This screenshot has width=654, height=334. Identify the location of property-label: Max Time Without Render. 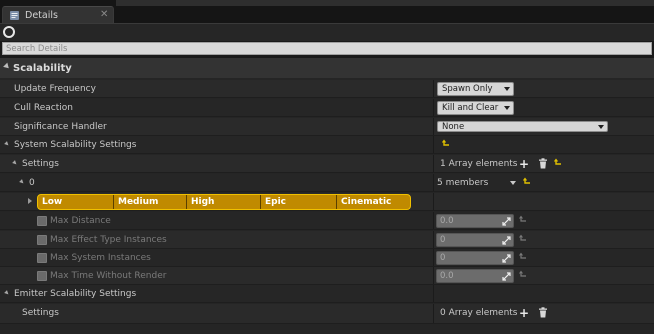
(108, 276).